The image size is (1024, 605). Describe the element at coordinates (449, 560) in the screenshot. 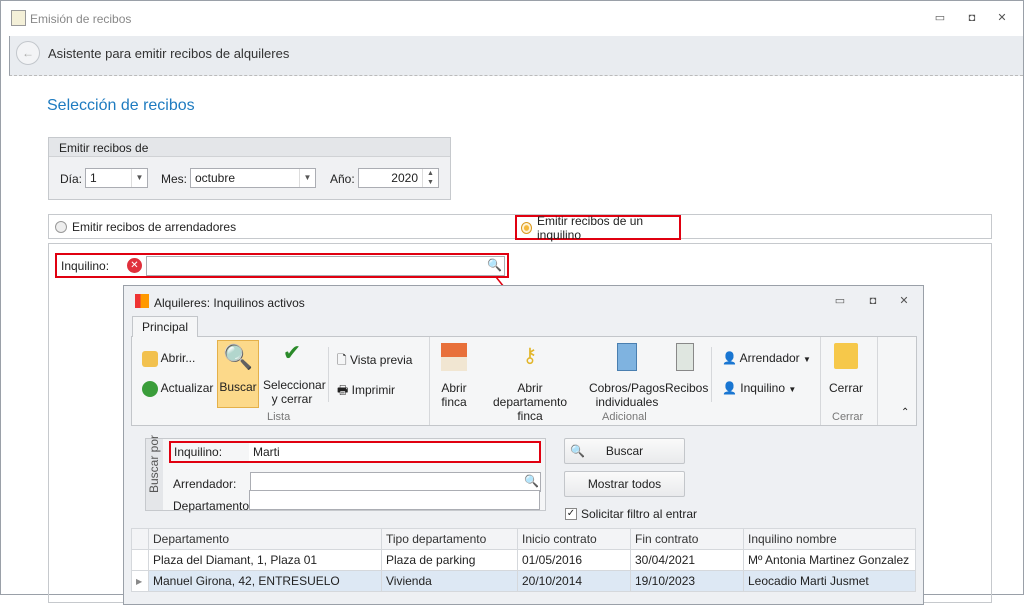

I see `cell: Plaza de parking` at that location.